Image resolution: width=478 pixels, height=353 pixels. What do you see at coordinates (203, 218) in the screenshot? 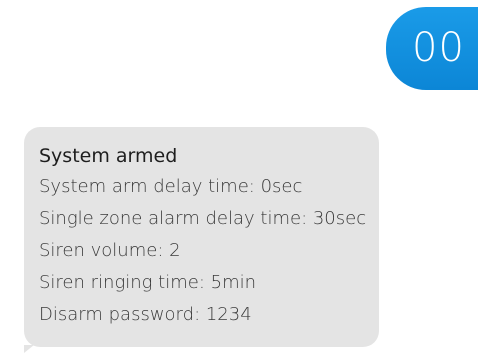
I see `message-line-zone-delay: Single zone alarm delay time: 30sec` at bounding box center [203, 218].